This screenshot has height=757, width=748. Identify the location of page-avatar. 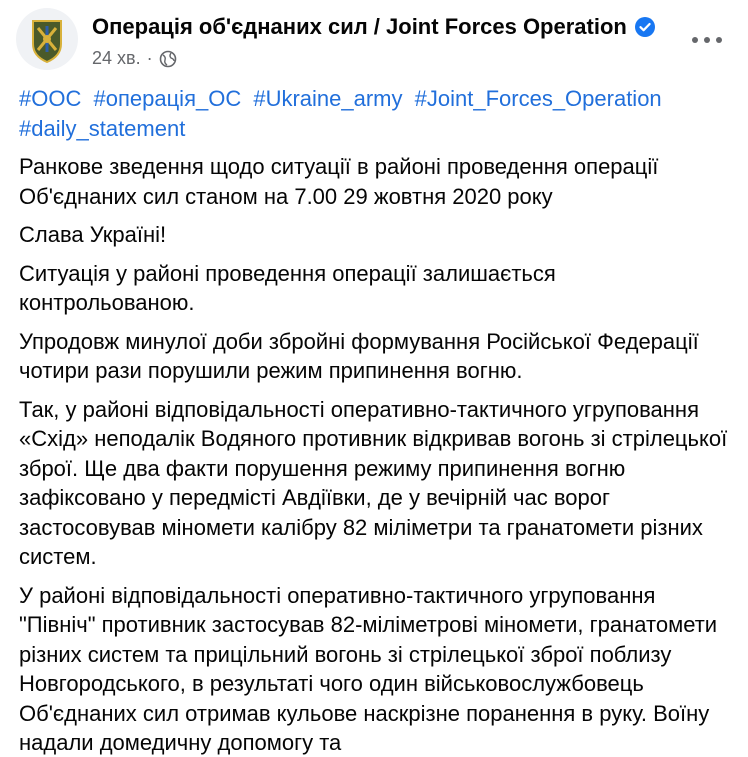
(47, 39).